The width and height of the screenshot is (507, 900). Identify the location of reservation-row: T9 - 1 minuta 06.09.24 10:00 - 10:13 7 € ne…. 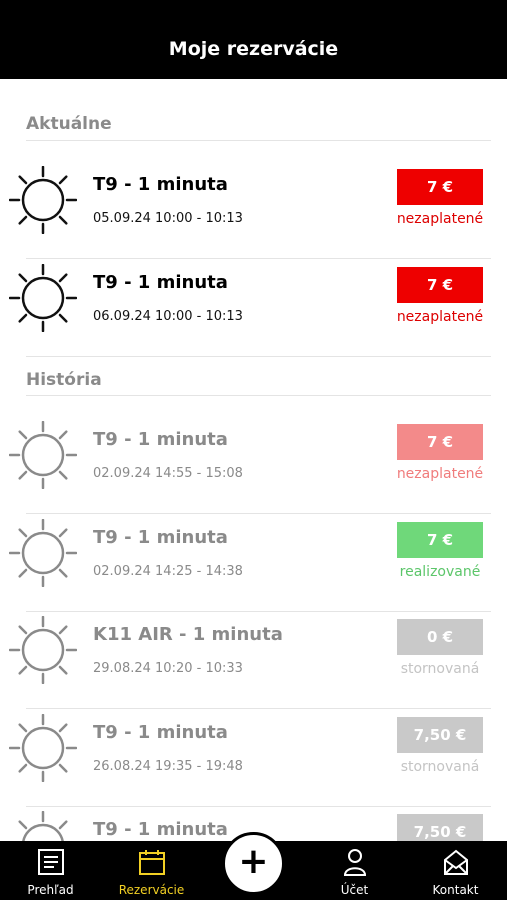
(253, 308).